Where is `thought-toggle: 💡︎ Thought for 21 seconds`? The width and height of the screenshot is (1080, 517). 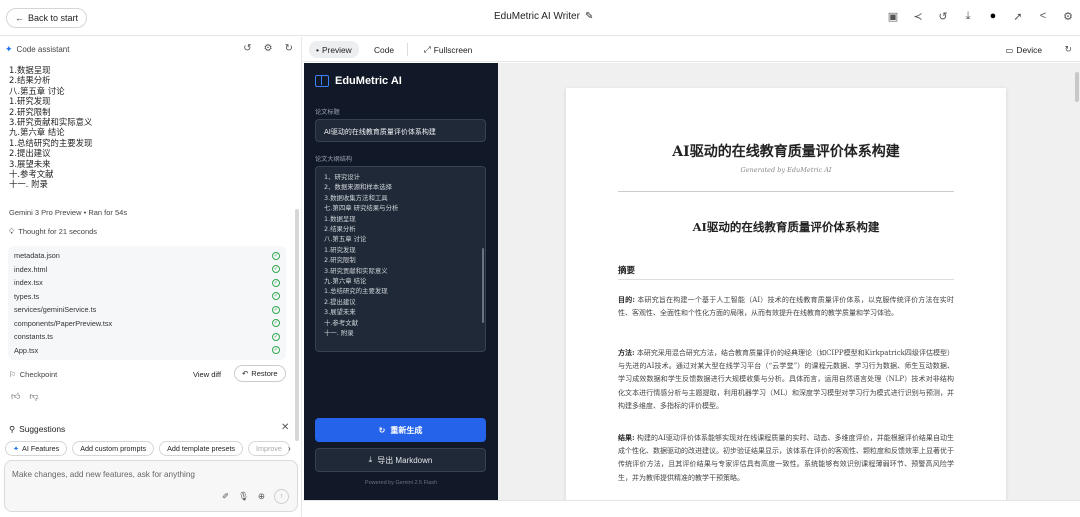 thought-toggle: 💡︎ Thought for 21 seconds is located at coordinates (53, 232).